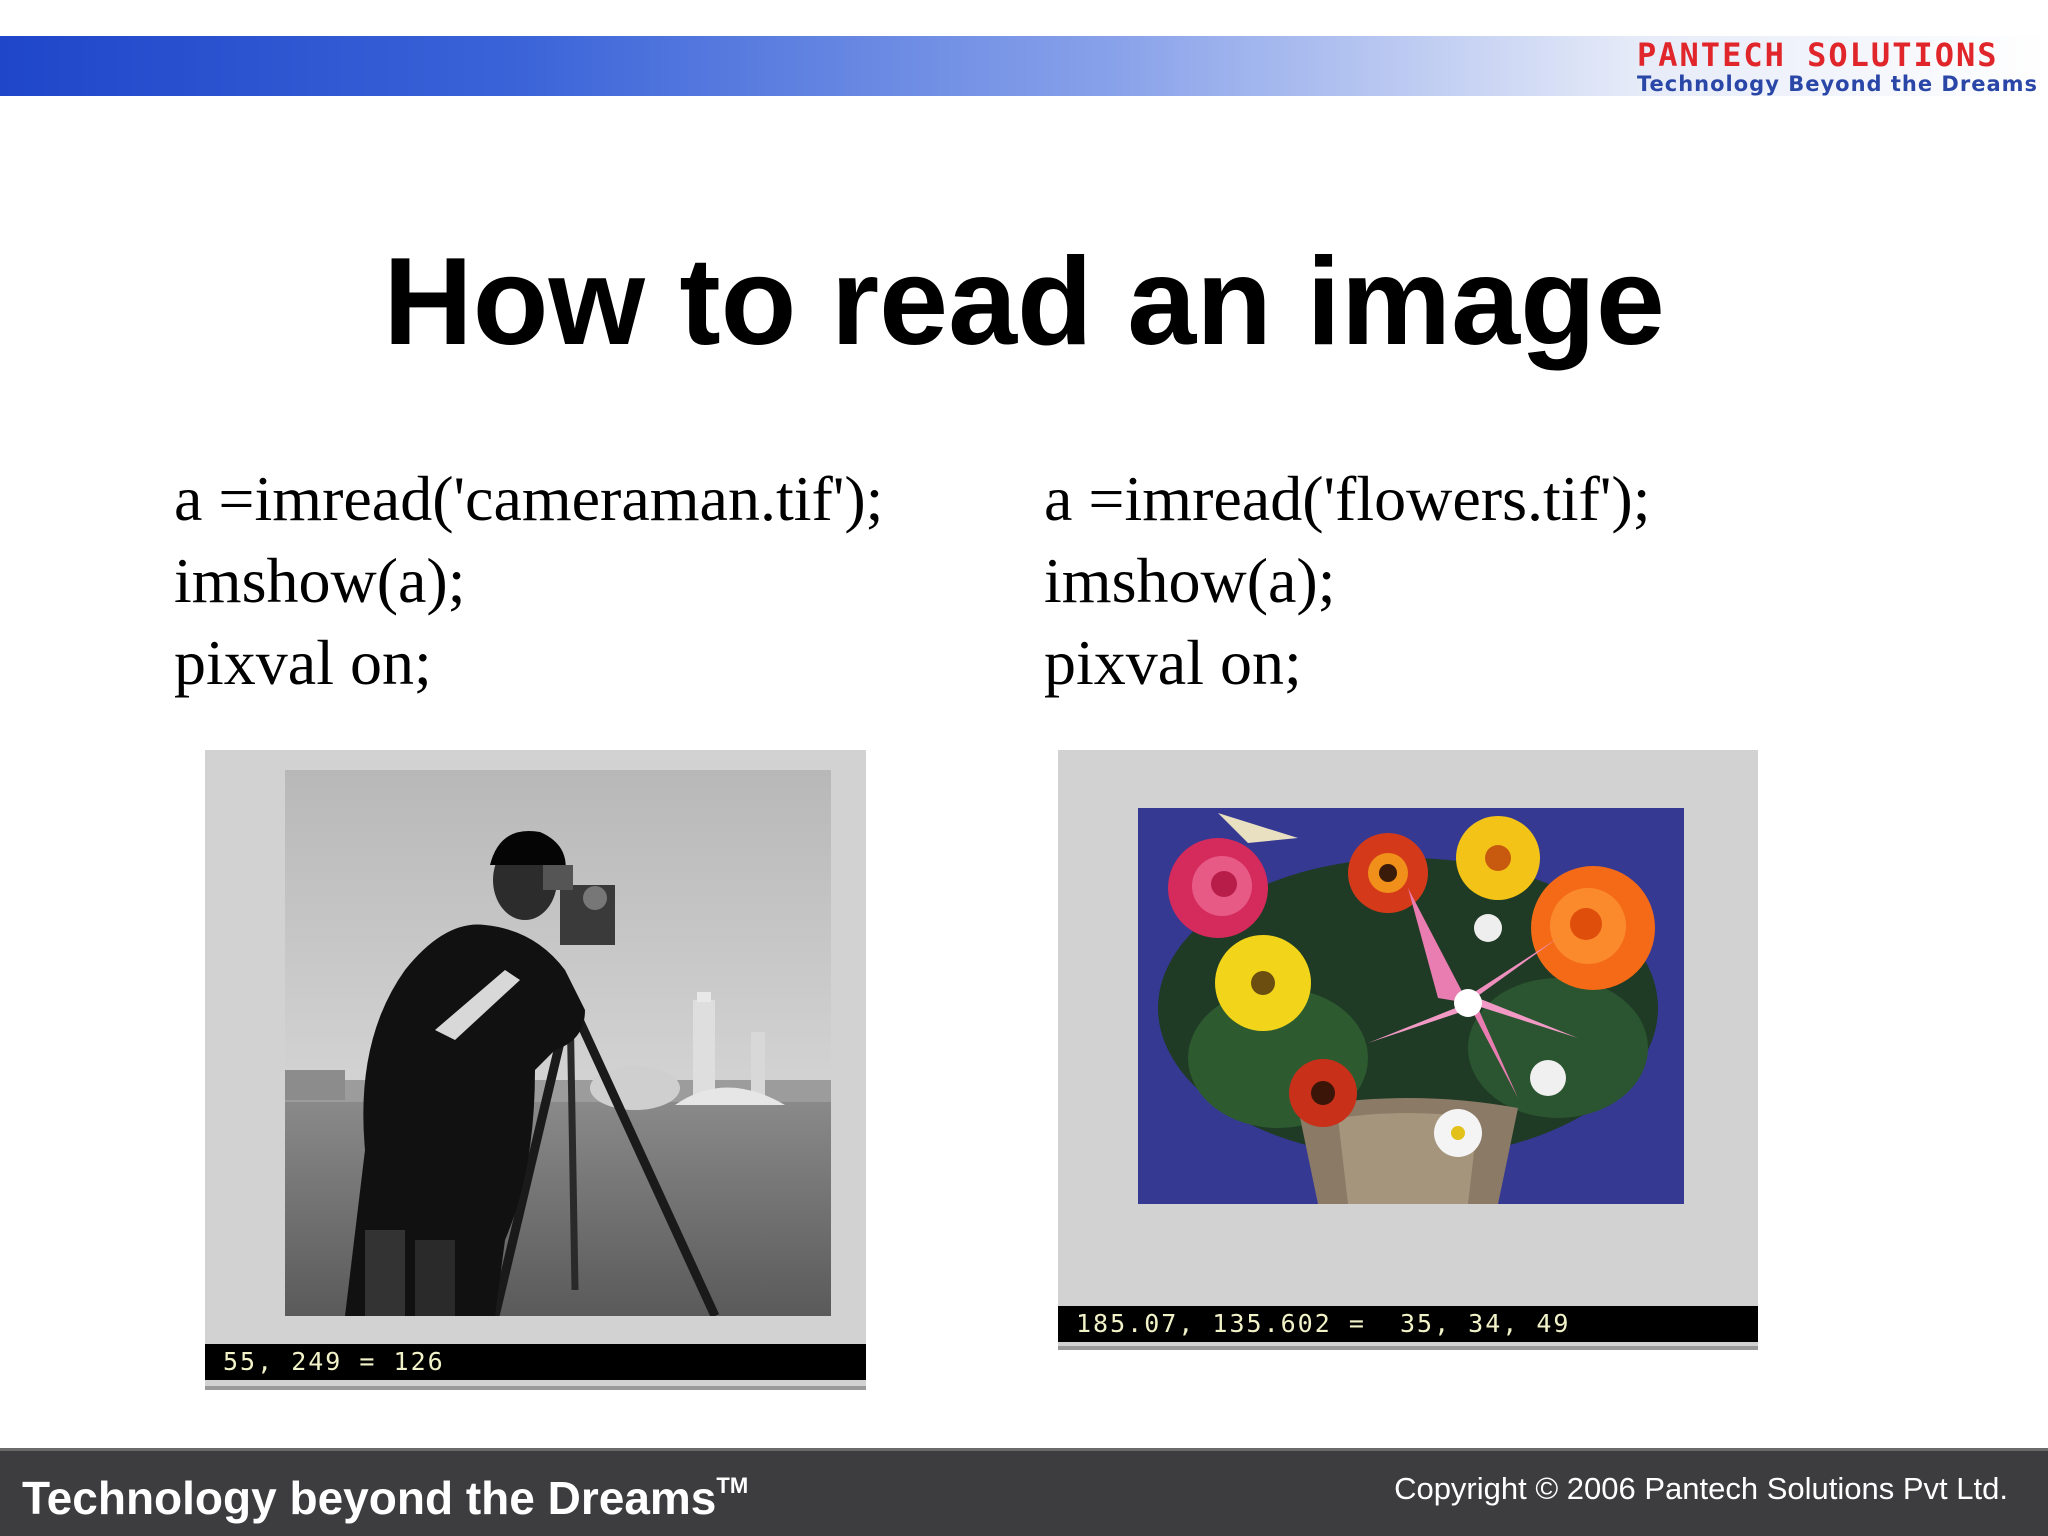 The image size is (2048, 1536). Describe the element at coordinates (1408, 1324) in the screenshot. I see `pixel-value-readout: 185.07, 135.602 = 35, 34, 49` at that location.